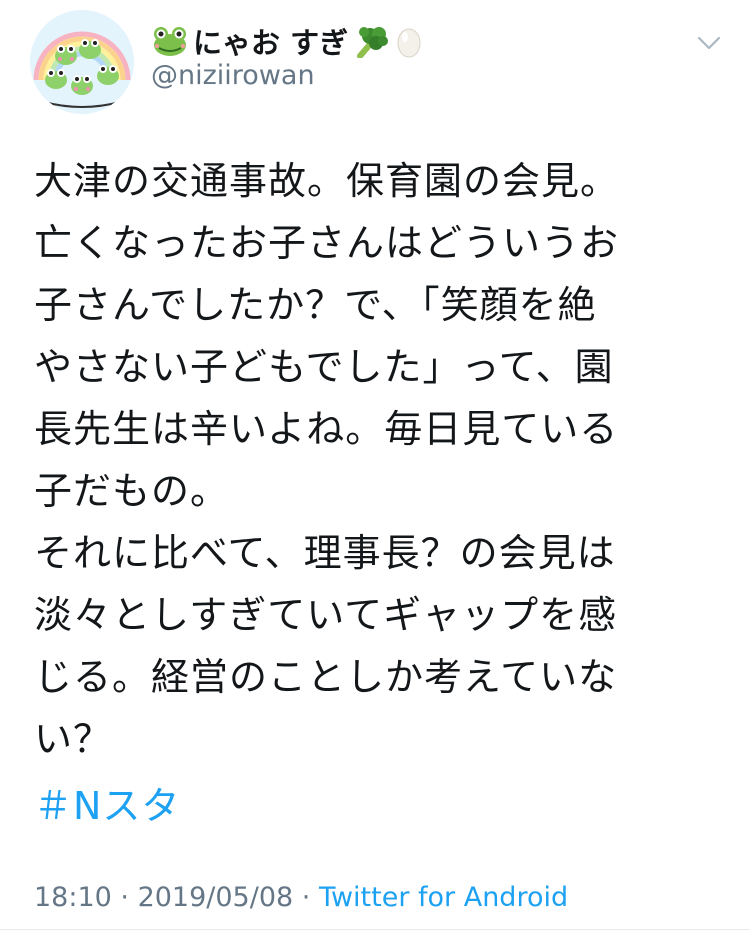 This screenshot has width=750, height=931. I want to click on avatar-image, so click(82, 62).